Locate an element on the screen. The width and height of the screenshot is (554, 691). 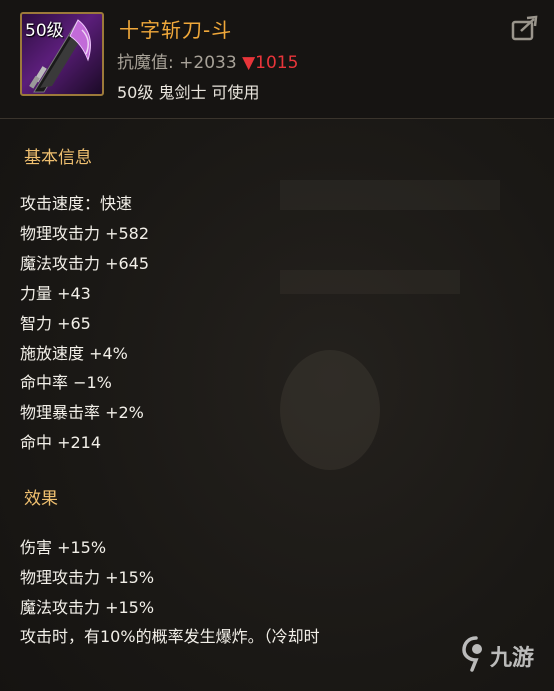
attr-cast-speed: 施放速度 +4% is located at coordinates (74, 353).